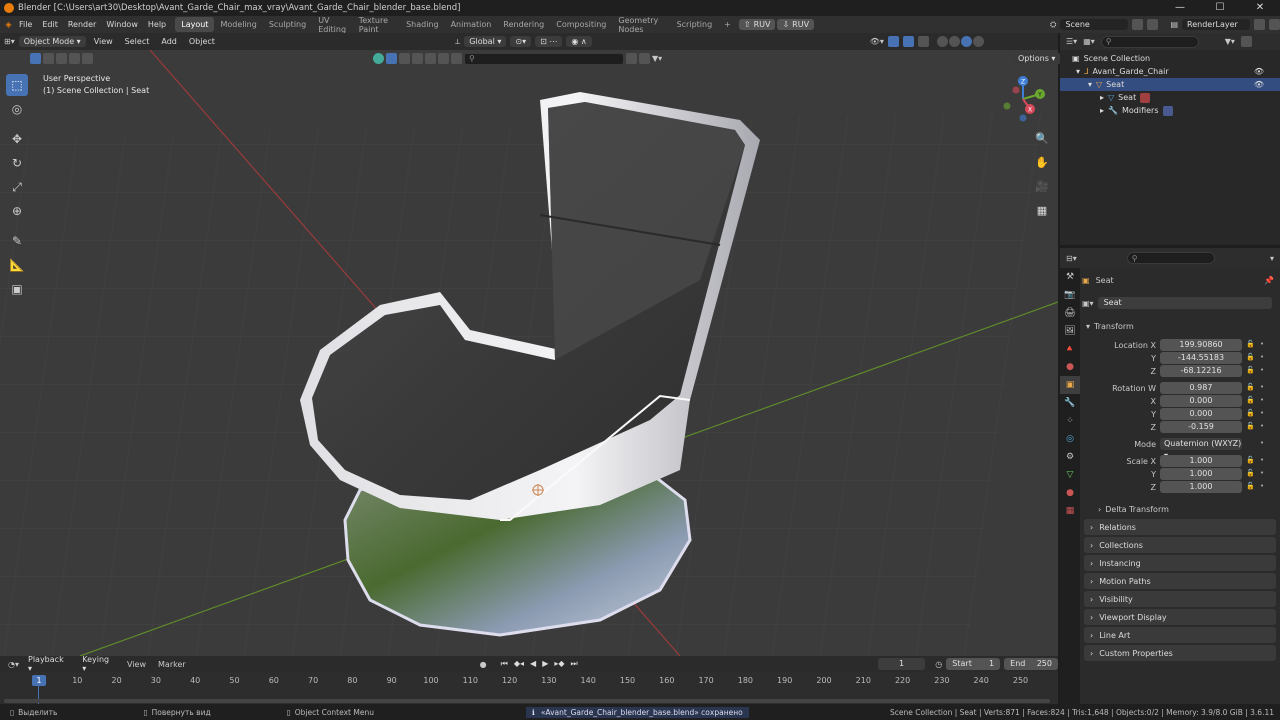  Describe the element at coordinates (287, 24) in the screenshot. I see `tab-sculpting: Sculpting` at that location.